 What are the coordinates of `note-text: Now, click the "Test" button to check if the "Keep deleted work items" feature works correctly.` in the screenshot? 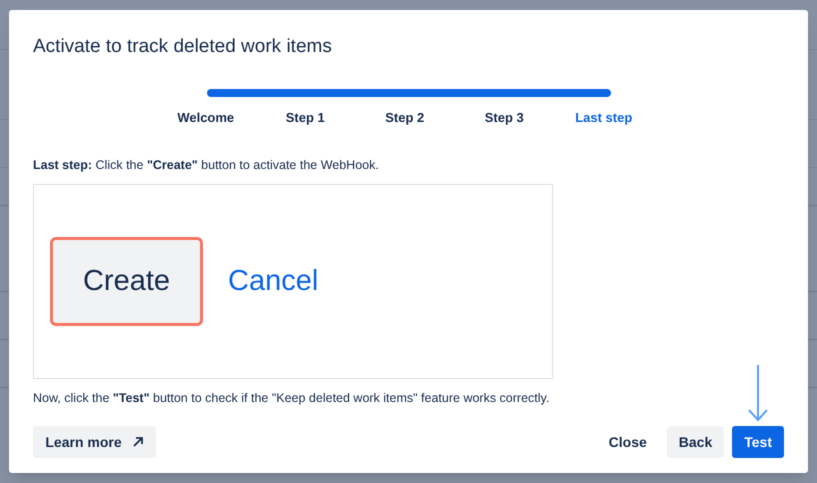 It's located at (291, 399).